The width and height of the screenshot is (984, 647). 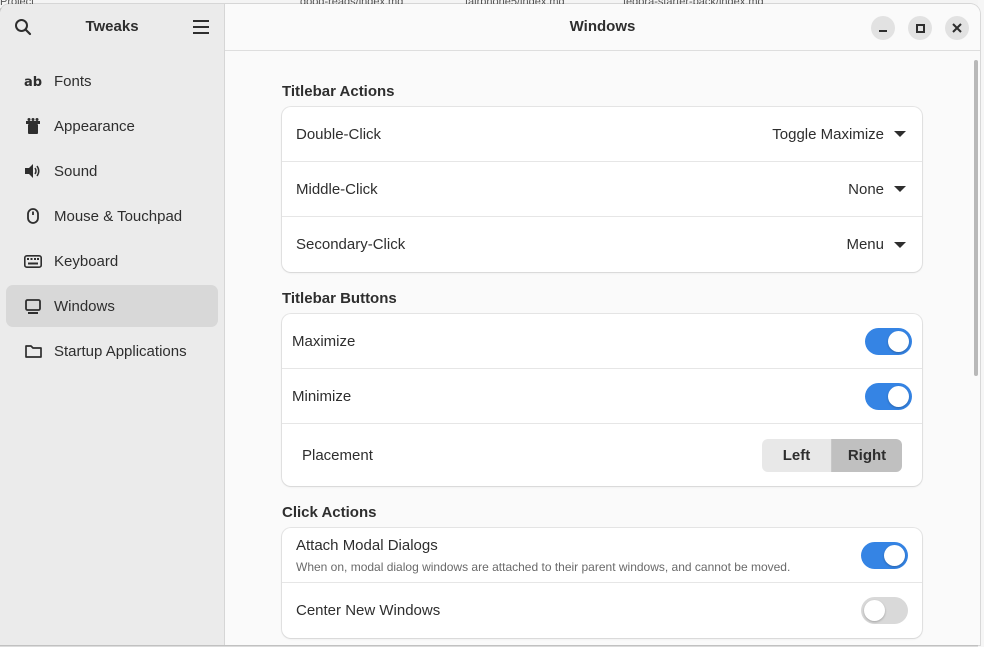 I want to click on close-window-button, so click(x=957, y=28).